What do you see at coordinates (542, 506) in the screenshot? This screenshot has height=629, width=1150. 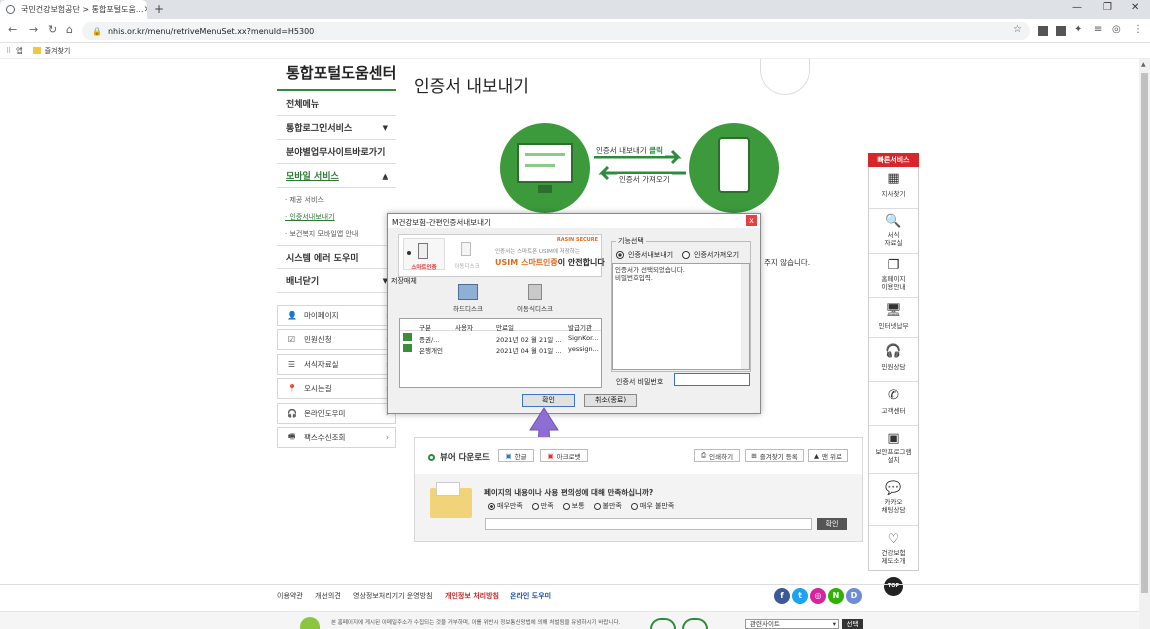 I see `option-satisfied: 만족` at bounding box center [542, 506].